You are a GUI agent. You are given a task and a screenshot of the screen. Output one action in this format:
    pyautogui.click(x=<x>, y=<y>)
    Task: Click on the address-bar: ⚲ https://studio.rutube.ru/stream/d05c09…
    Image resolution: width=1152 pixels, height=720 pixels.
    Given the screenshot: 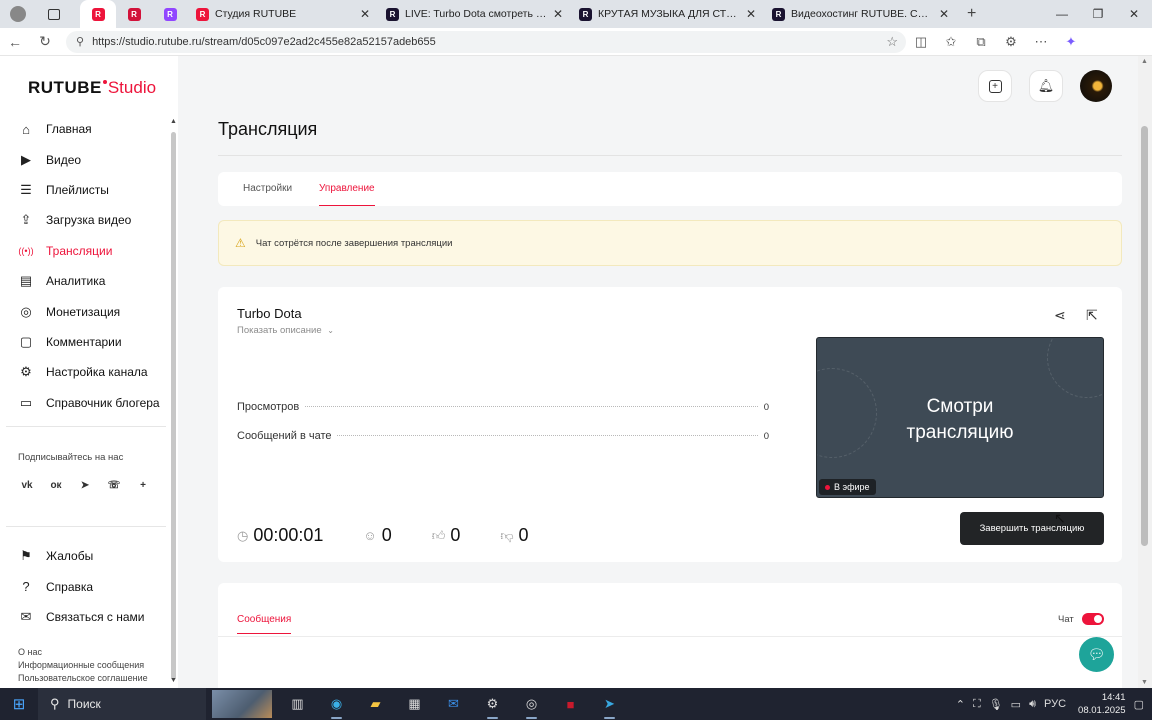 What is the action you would take?
    pyautogui.click(x=486, y=41)
    